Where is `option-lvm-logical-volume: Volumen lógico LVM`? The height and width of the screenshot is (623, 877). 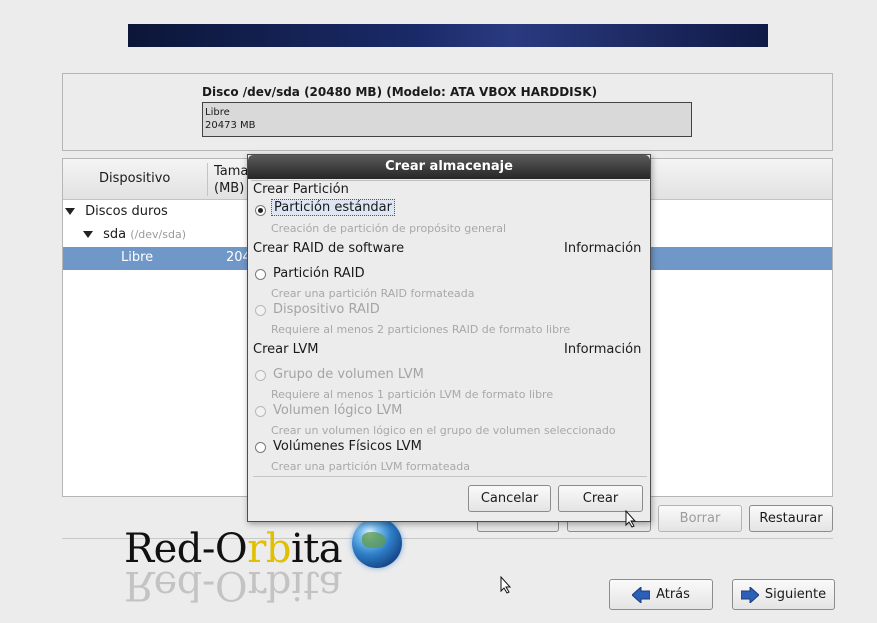
option-lvm-logical-volume: Volumen lógico LVM is located at coordinates (337, 410).